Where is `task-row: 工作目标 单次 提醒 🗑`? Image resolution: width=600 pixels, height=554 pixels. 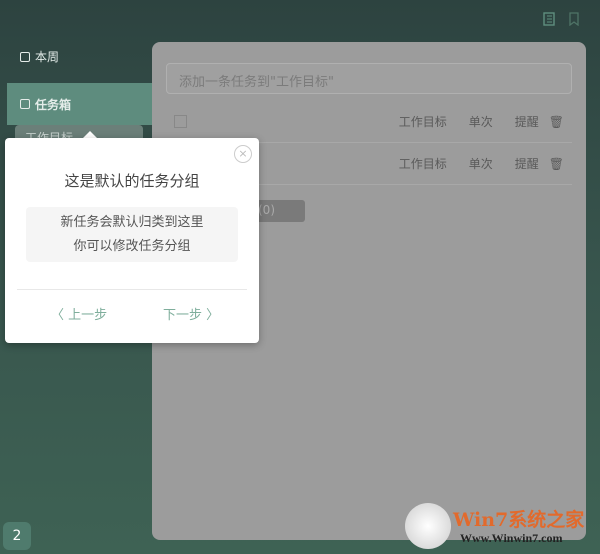
task-row: 工作目标 单次 提醒 🗑 is located at coordinates (369, 122).